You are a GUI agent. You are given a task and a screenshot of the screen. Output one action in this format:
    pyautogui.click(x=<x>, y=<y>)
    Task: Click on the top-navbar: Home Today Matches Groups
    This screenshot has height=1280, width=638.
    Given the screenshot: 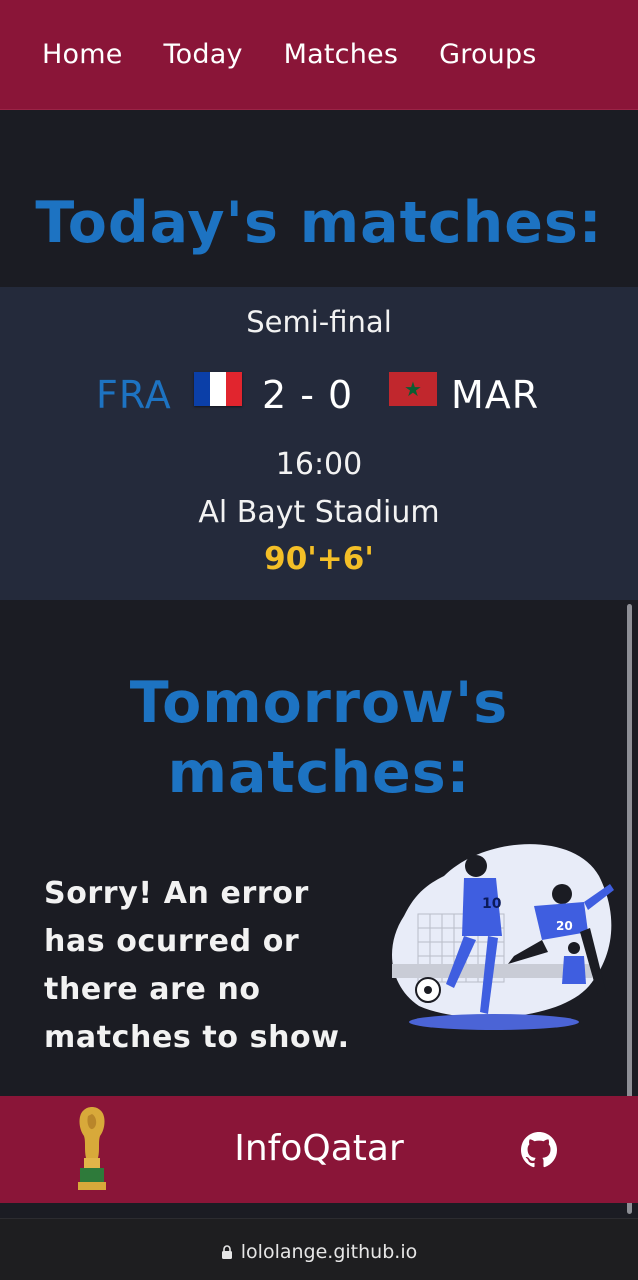 What is the action you would take?
    pyautogui.click(x=319, y=55)
    